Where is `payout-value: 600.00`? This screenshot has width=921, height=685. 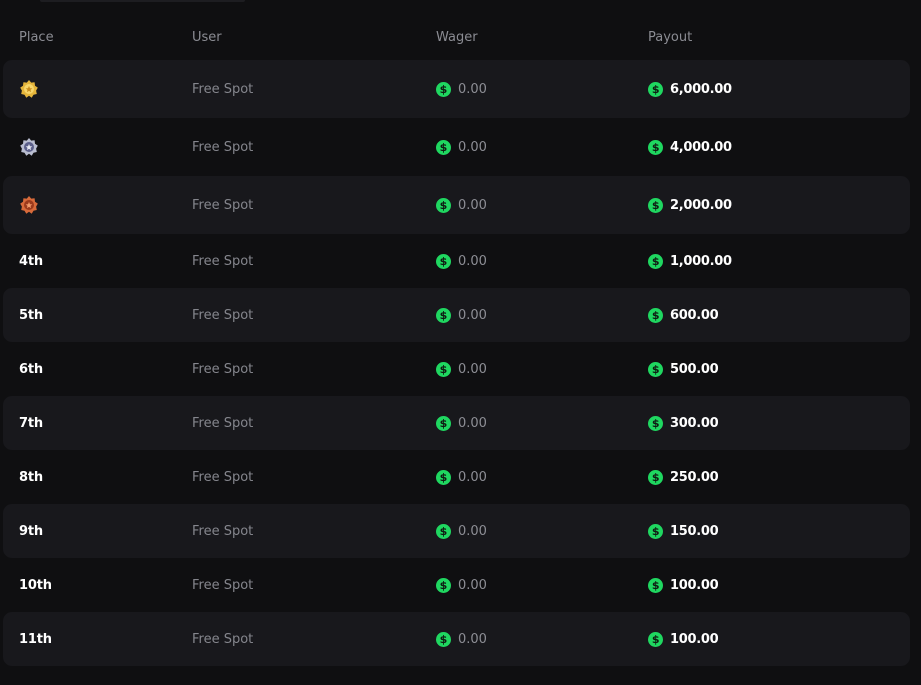
payout-value: 600.00 is located at coordinates (694, 315).